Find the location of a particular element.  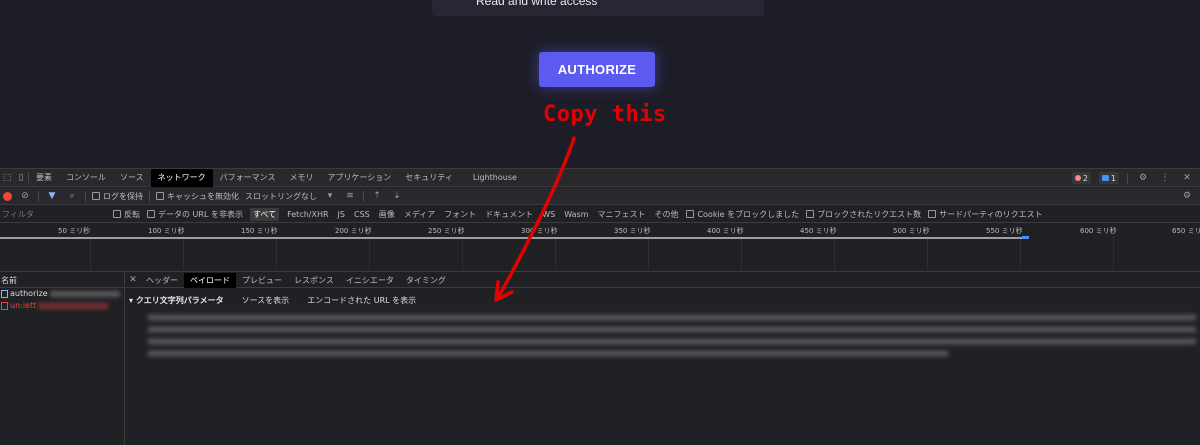

query-params-title: ▾ クエリ文字列パラメータ is located at coordinates (176, 300).